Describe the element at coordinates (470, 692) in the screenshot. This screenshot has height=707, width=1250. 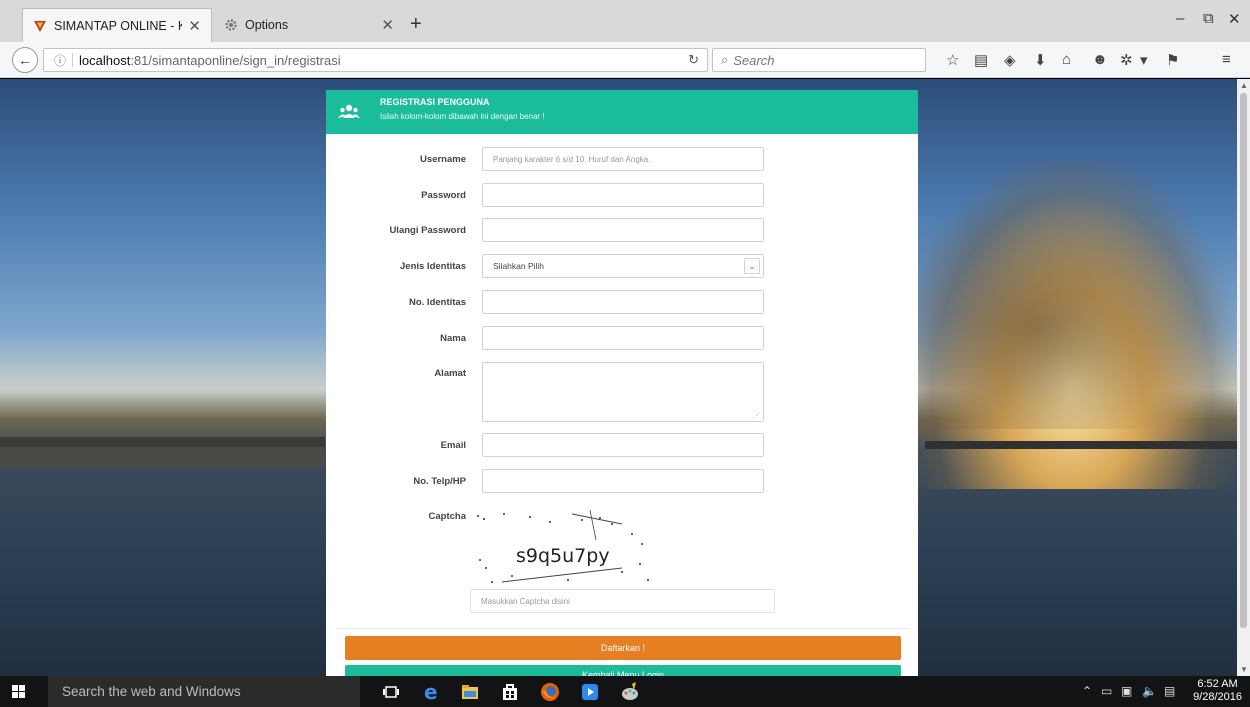
I see `file-explorer-icon` at that location.